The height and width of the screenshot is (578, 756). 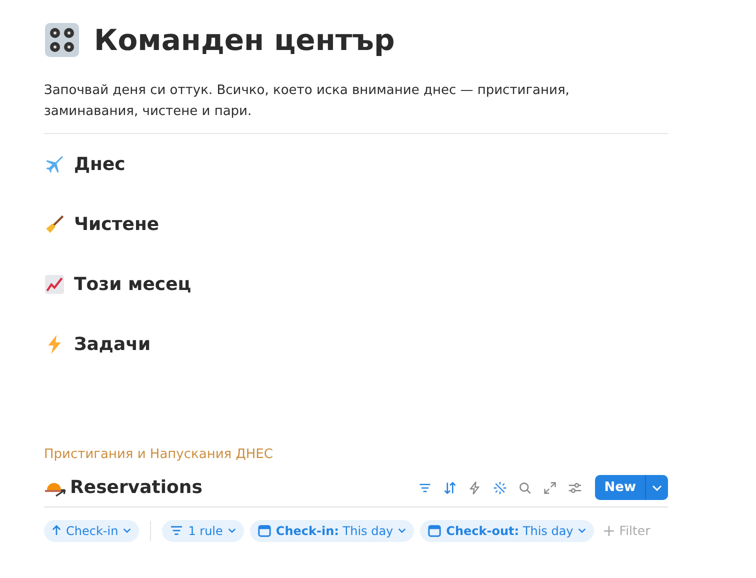 I want to click on new-dropdown-button, so click(x=656, y=487).